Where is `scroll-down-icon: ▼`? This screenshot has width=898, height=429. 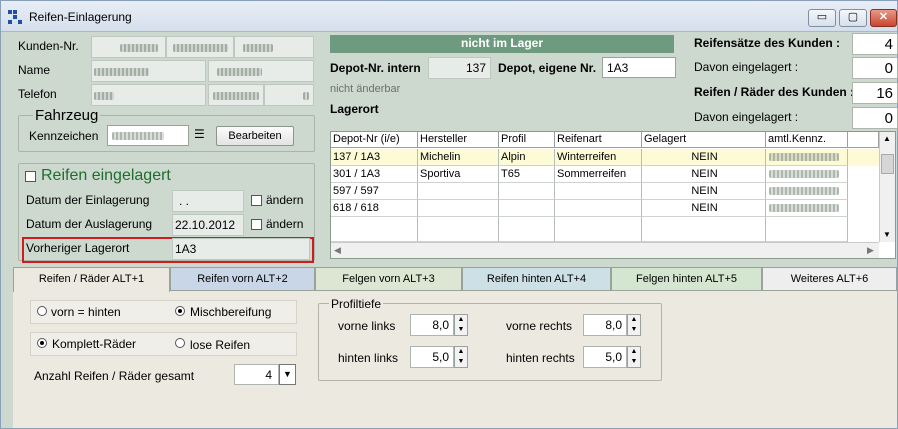 scroll-down-icon: ▼ is located at coordinates (887, 234).